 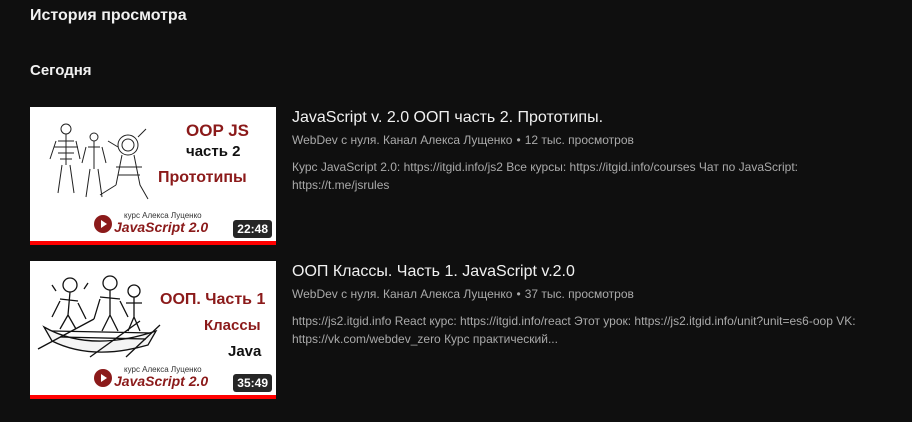 I want to click on page-title: История просмотра, so click(x=108, y=15).